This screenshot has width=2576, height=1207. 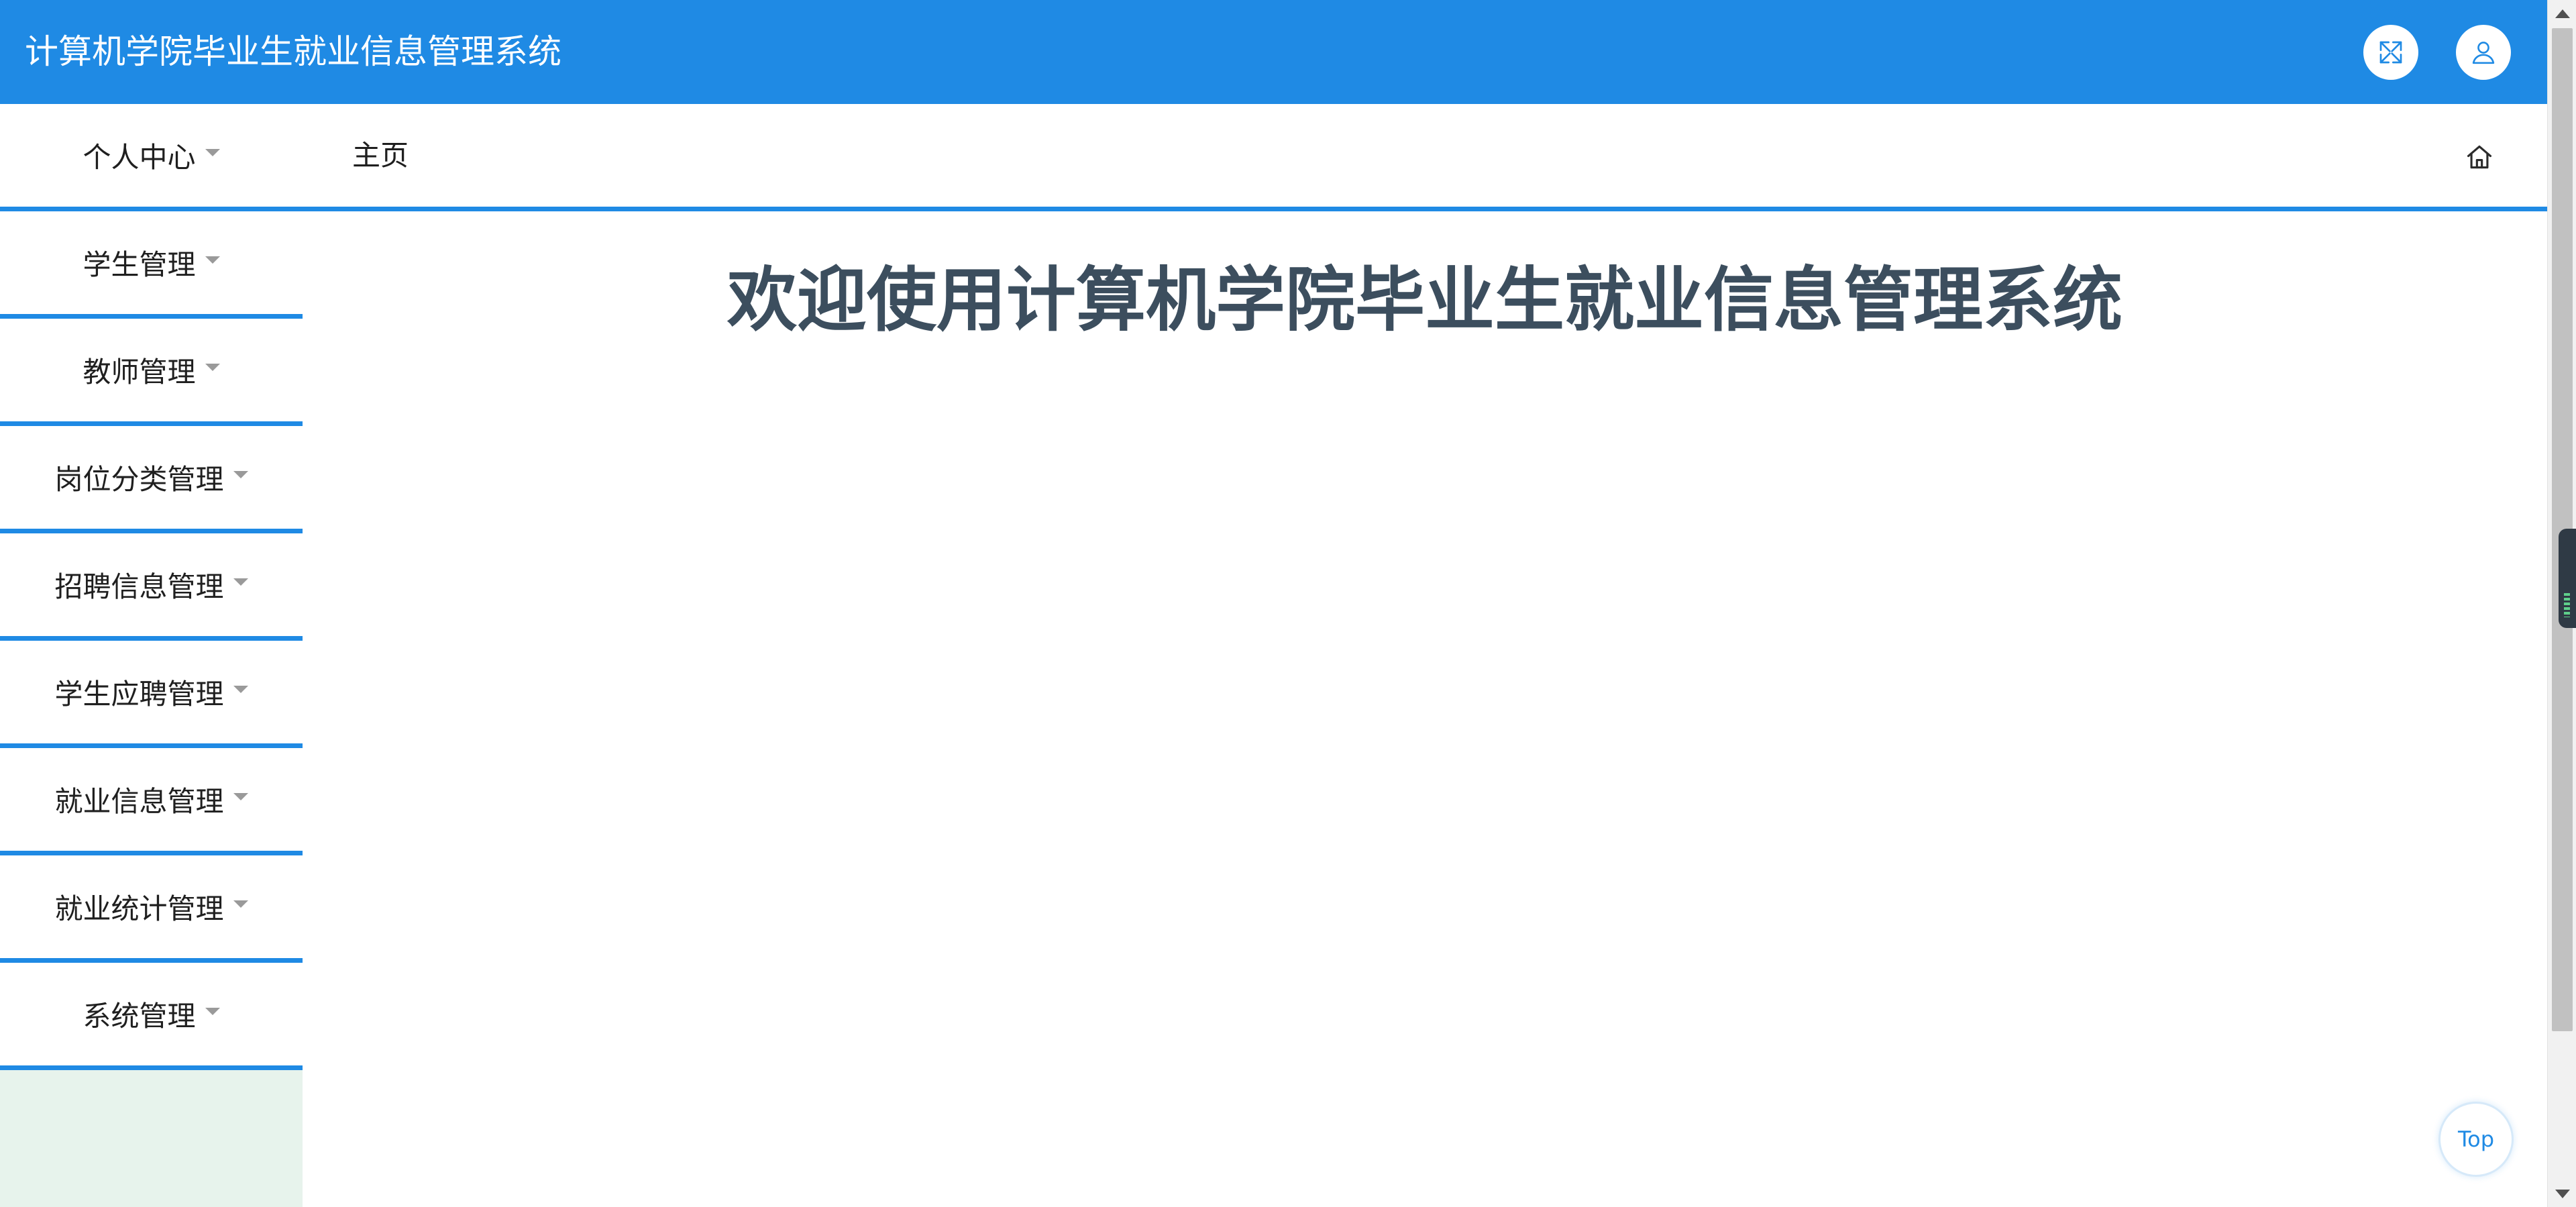 What do you see at coordinates (1425, 300) in the screenshot?
I see `welcome-heading: 欢迎使用计算机学院毕业生就业信息管理系统` at bounding box center [1425, 300].